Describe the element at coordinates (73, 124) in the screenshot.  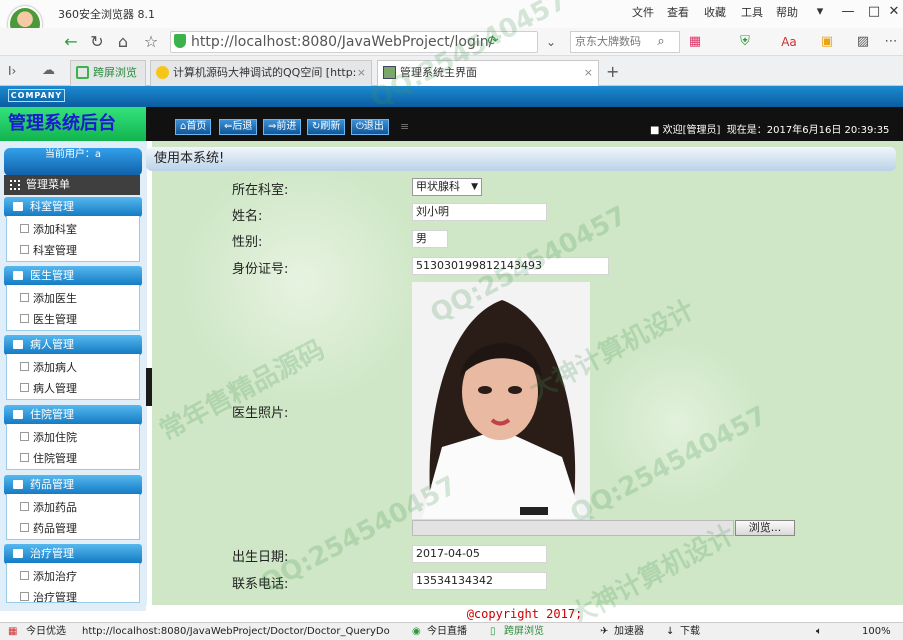
I see `system-title: 管理系统后台` at that location.